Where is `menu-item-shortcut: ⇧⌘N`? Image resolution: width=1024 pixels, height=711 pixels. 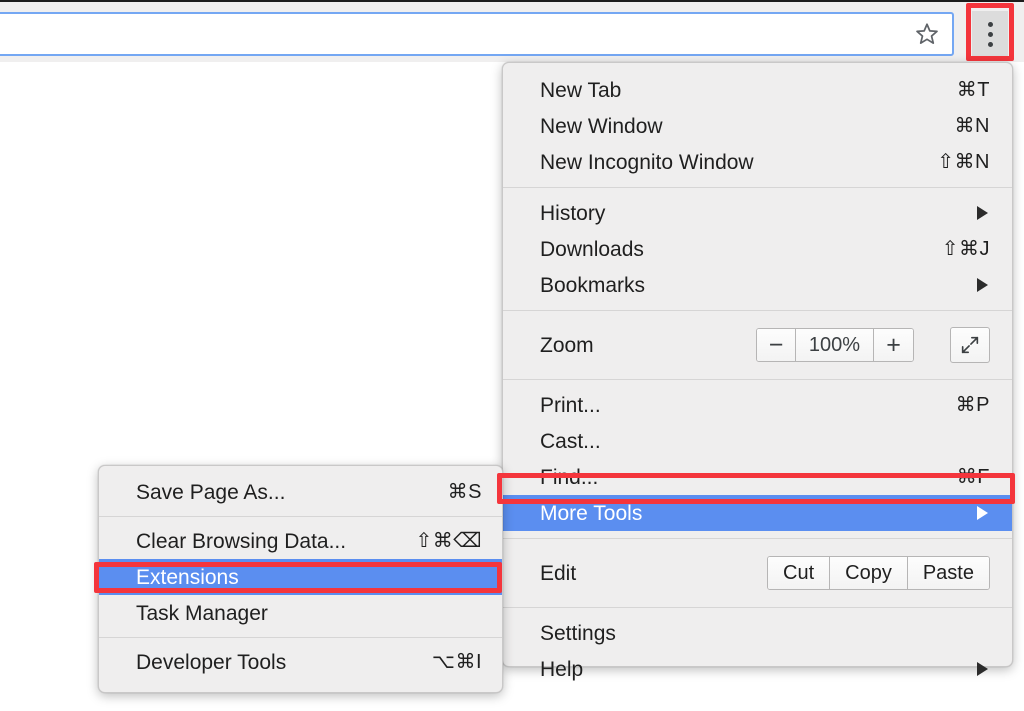 menu-item-shortcut: ⇧⌘N is located at coordinates (963, 162).